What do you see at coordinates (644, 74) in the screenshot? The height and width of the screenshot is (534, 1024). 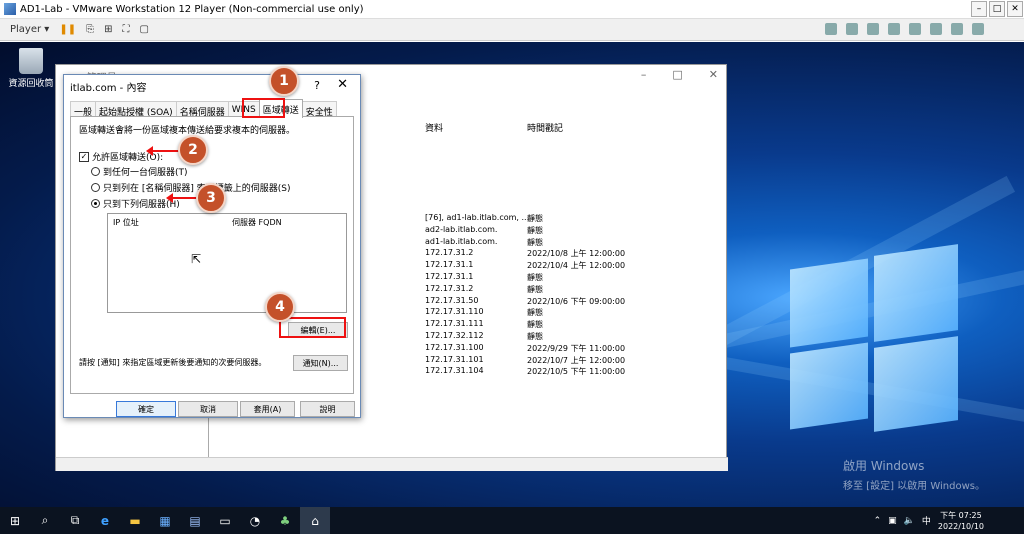 I see `dns-minimize-button: –` at bounding box center [644, 74].